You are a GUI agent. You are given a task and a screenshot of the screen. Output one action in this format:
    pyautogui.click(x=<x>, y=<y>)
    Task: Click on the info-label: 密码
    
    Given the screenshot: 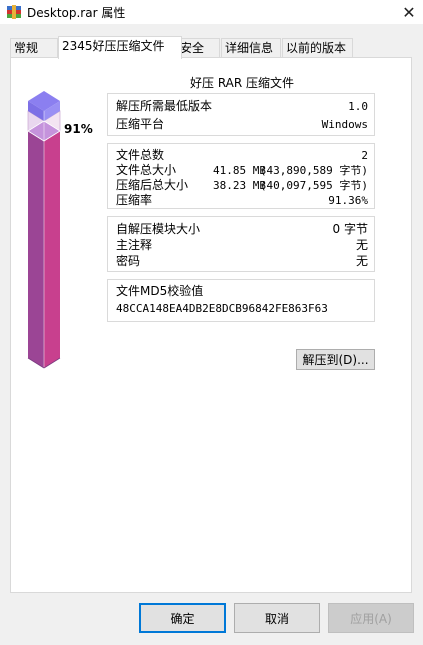 What is the action you would take?
    pyautogui.click(x=128, y=261)
    